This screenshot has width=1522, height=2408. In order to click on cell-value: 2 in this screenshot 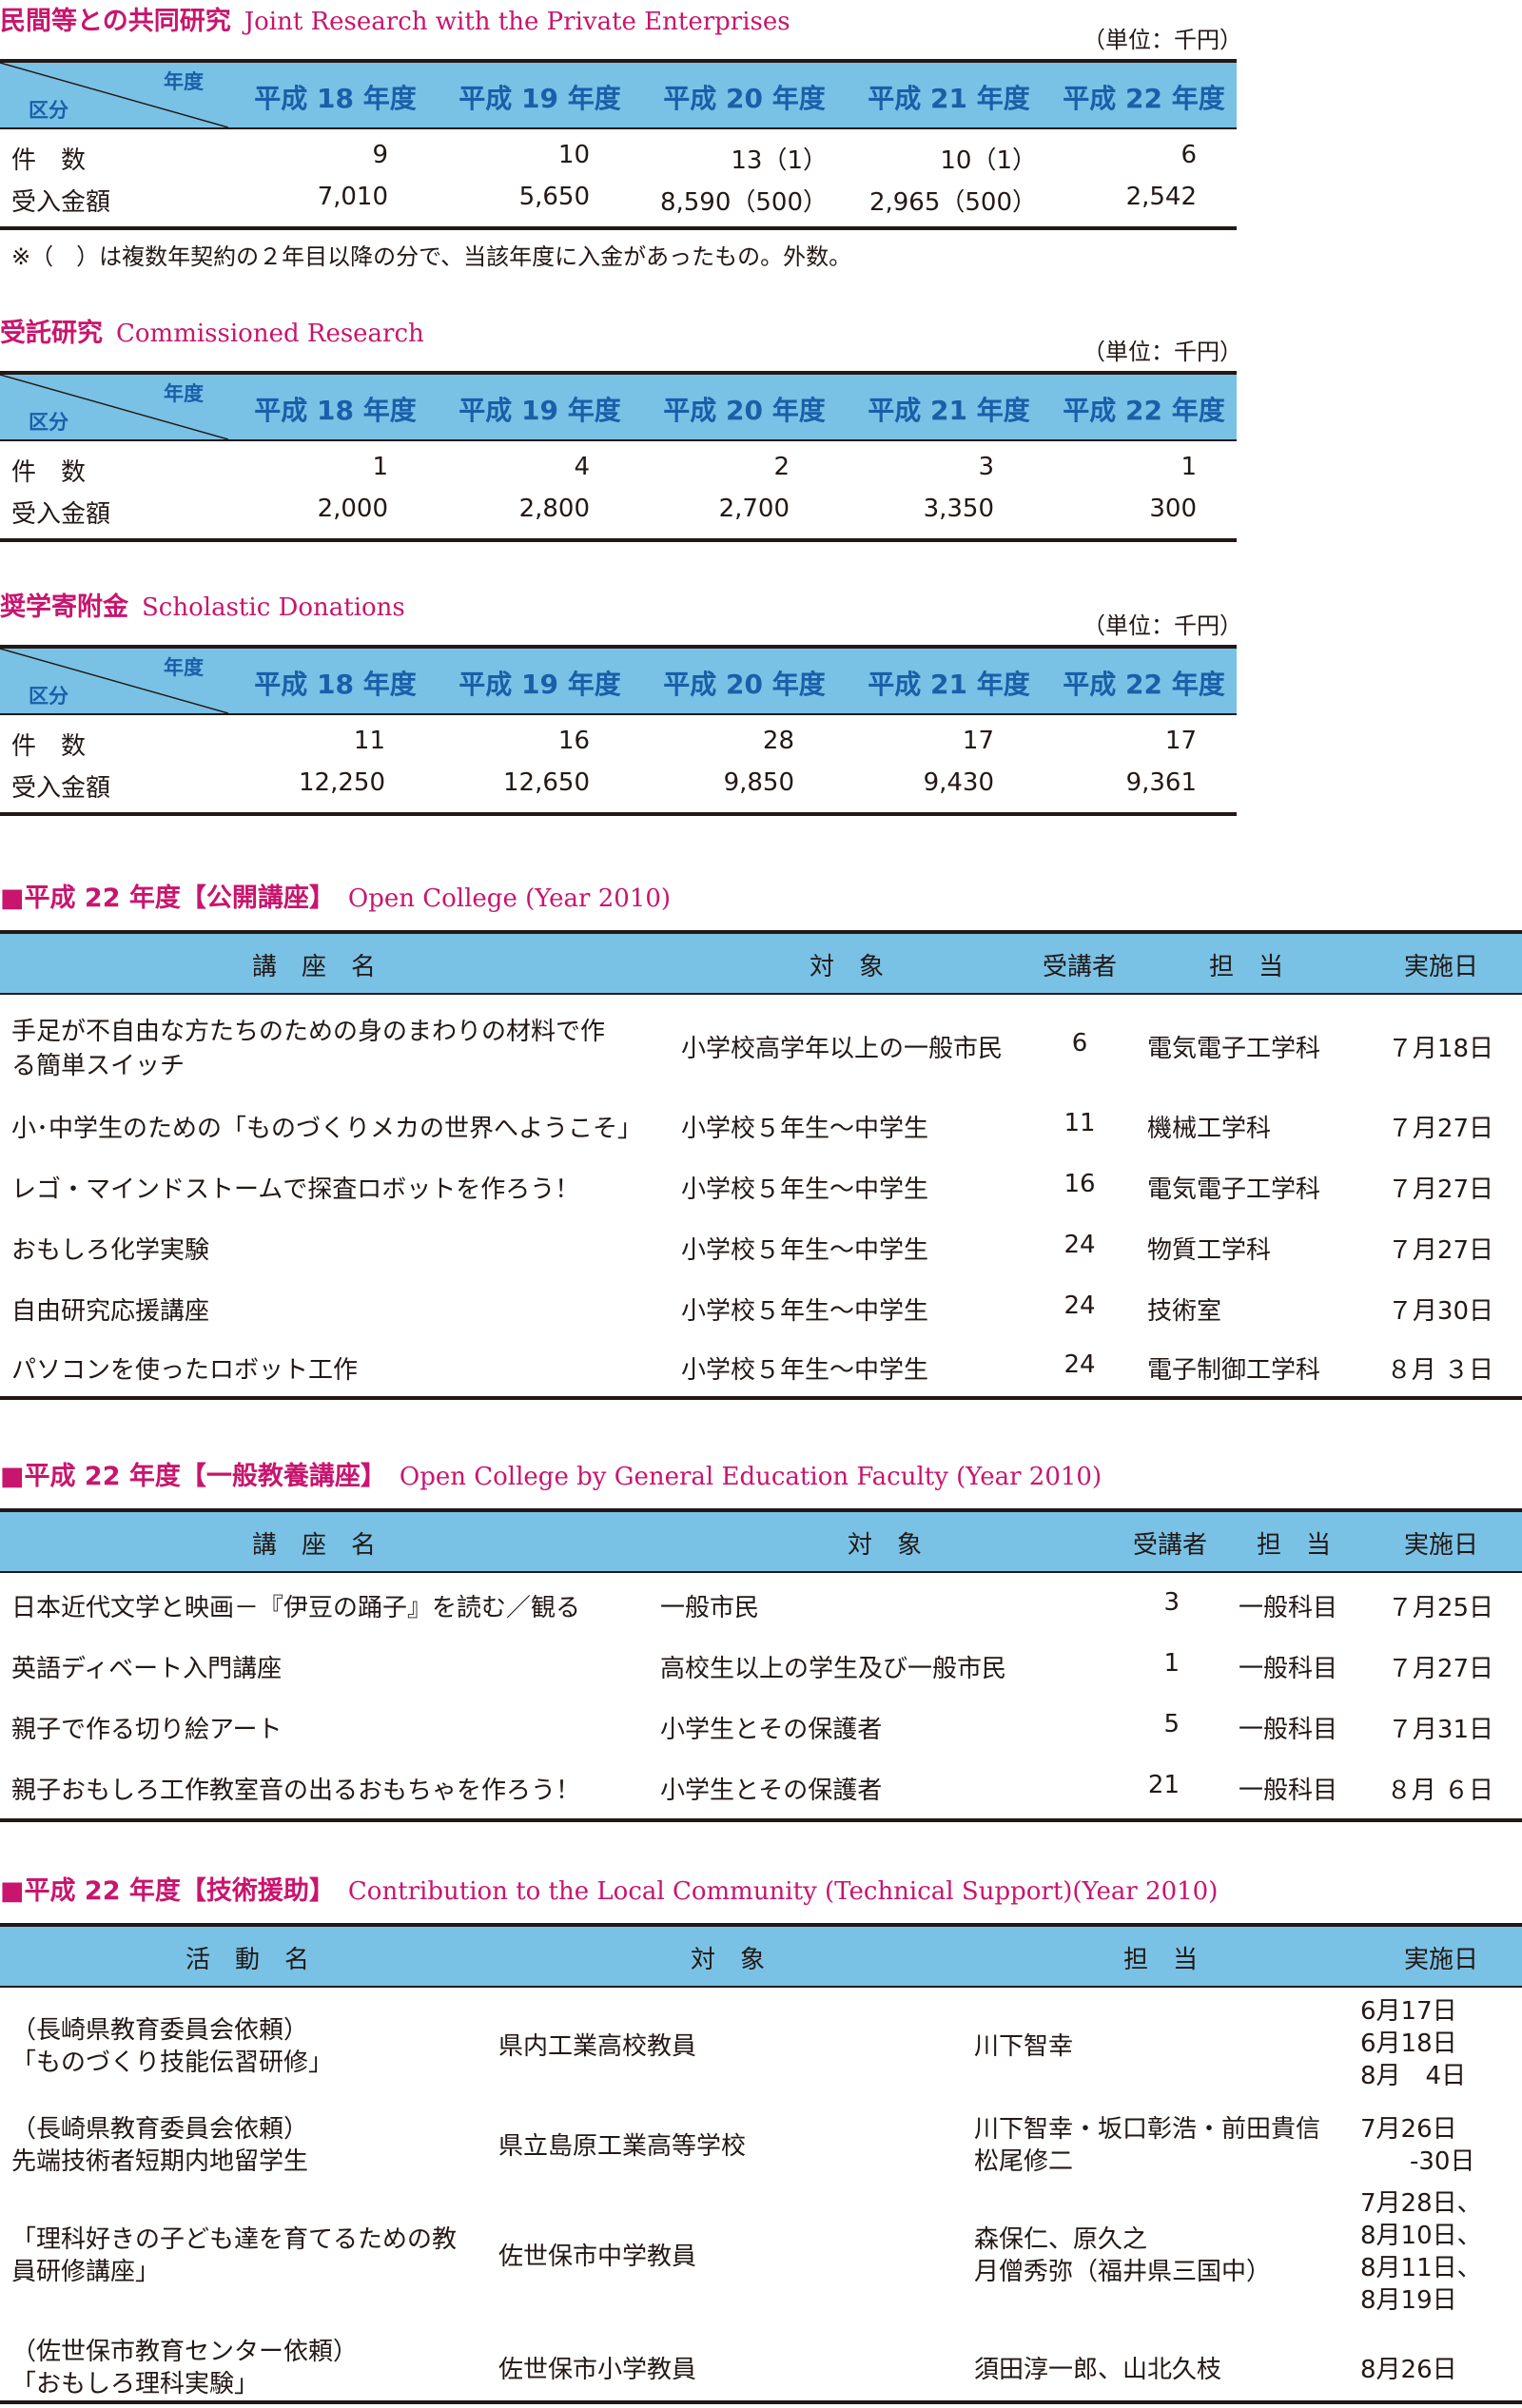, I will do `click(782, 467)`.